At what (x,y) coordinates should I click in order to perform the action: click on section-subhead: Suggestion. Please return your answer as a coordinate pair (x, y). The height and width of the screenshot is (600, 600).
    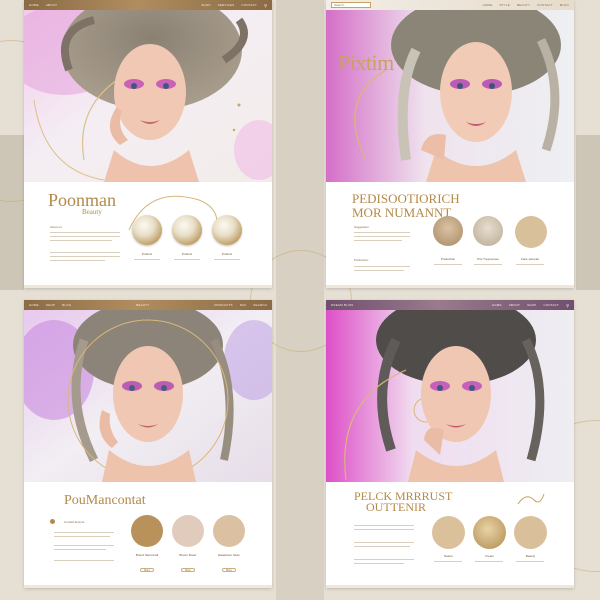
    Looking at the image, I should click on (362, 227).